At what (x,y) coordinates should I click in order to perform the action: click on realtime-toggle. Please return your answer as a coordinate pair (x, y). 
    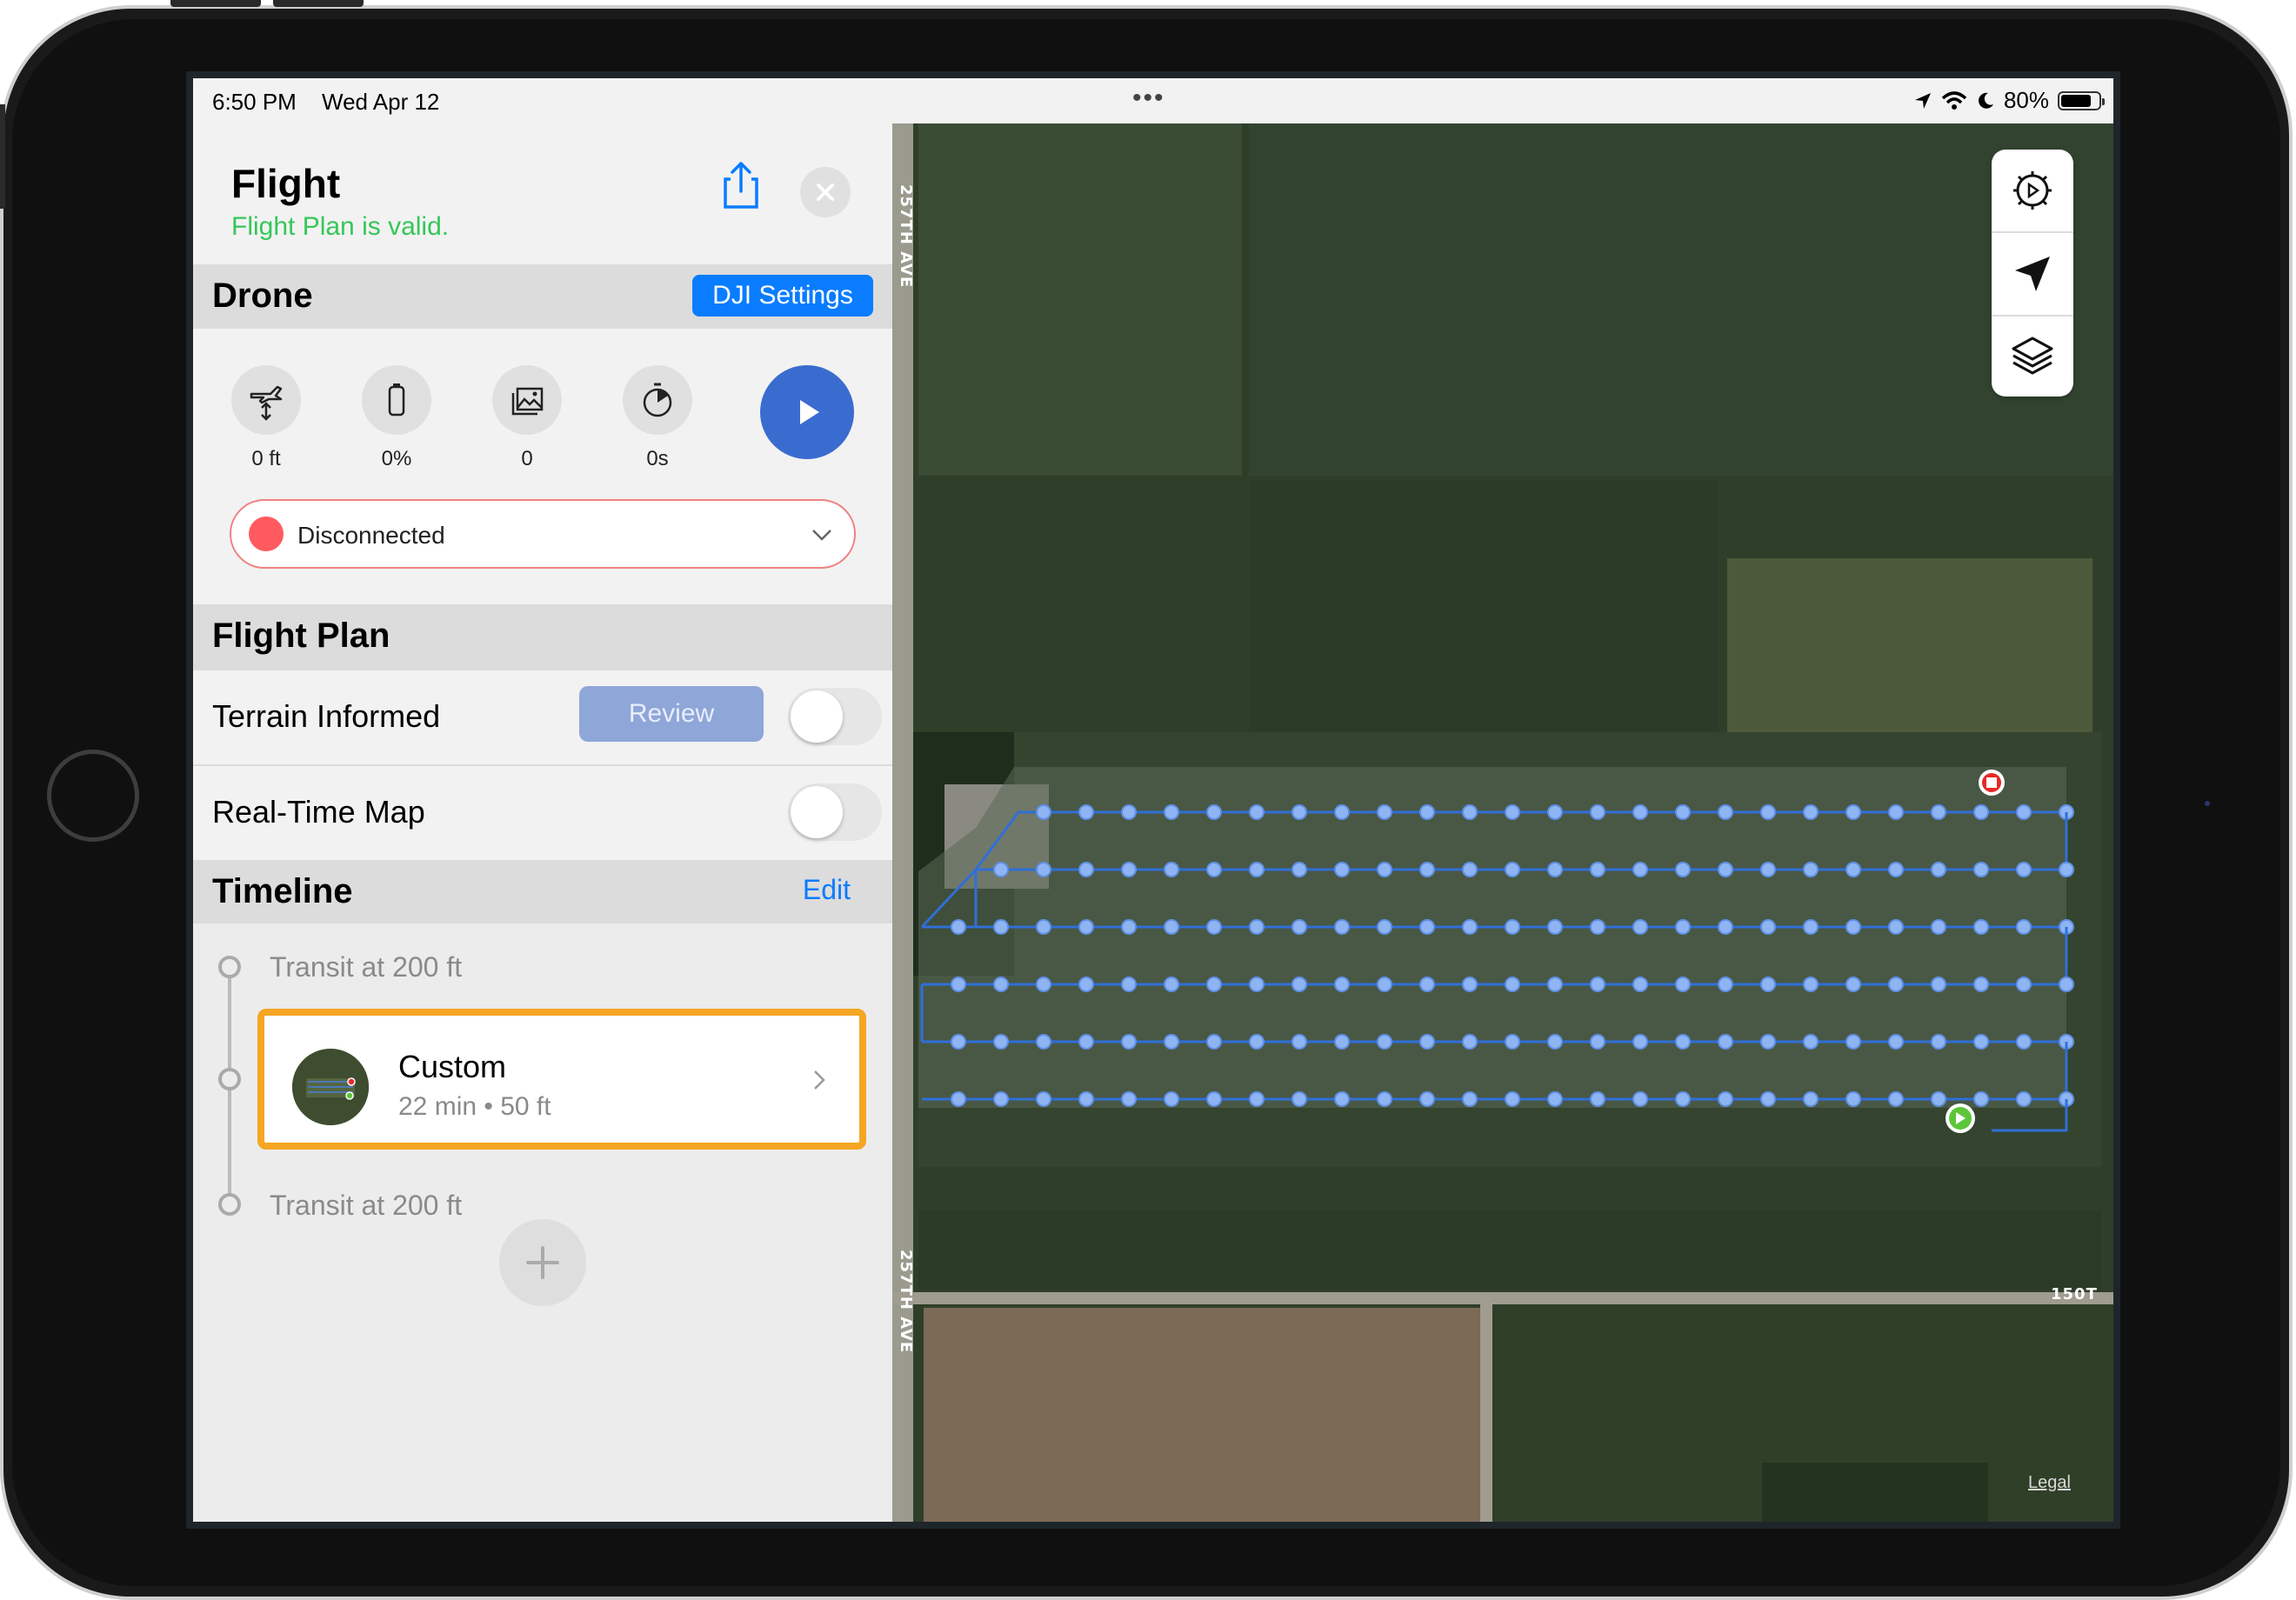
    Looking at the image, I should click on (835, 812).